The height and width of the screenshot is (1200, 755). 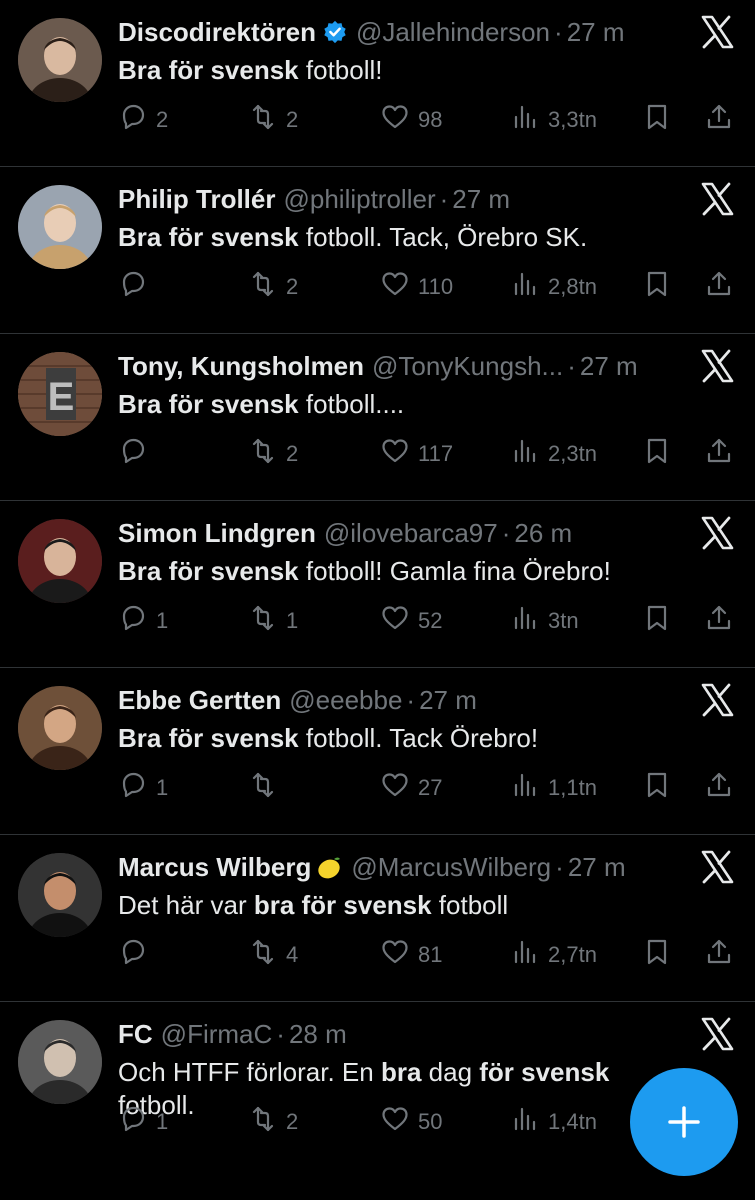 What do you see at coordinates (135, 1034) in the screenshot?
I see `author-name: FC` at bounding box center [135, 1034].